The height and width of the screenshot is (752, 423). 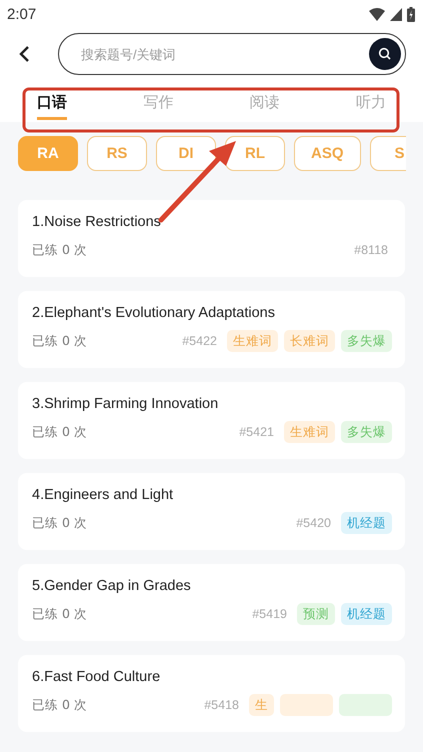 I want to click on question-number: #5421, so click(x=256, y=432).